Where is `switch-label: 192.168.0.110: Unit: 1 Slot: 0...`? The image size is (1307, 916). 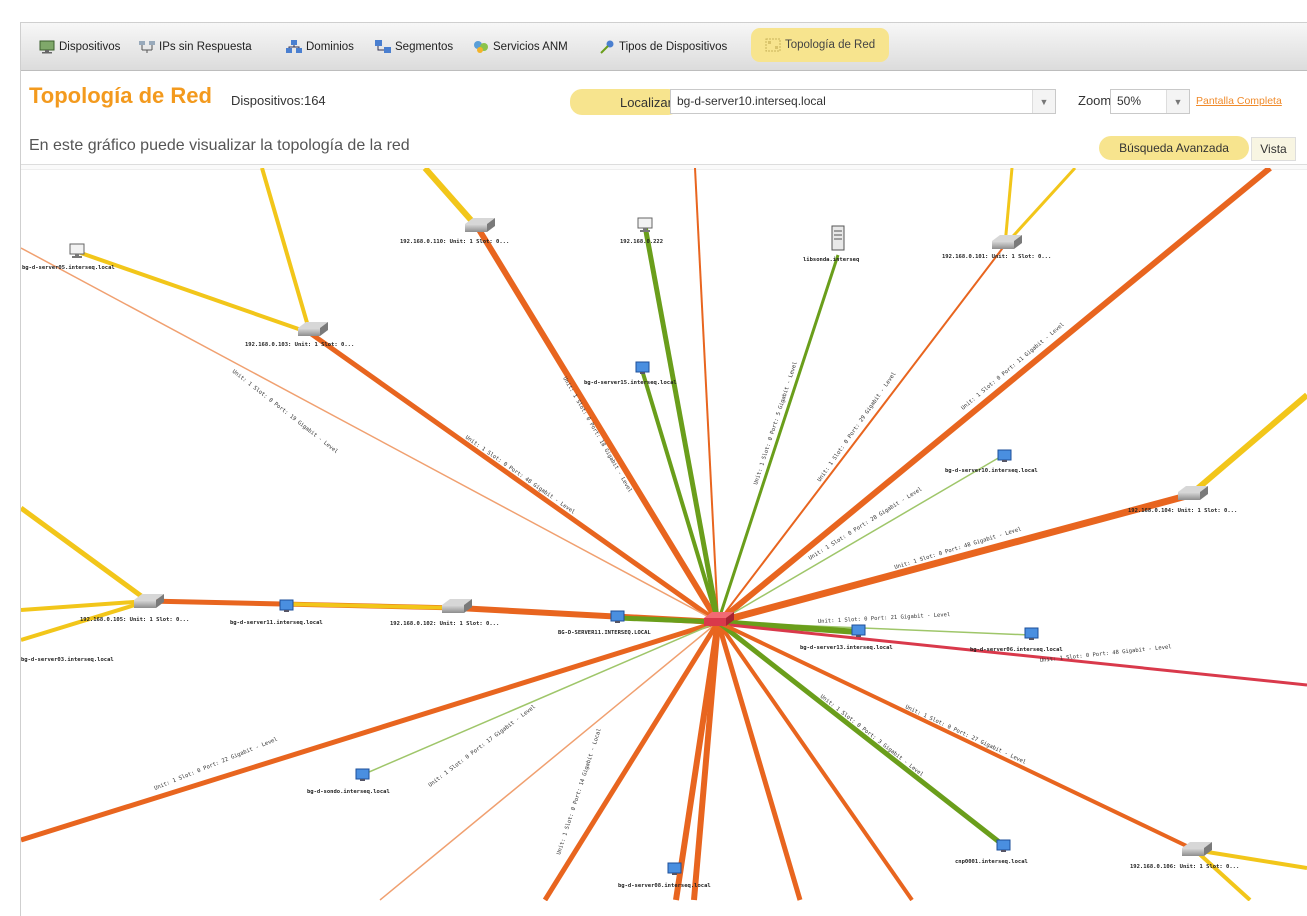 switch-label: 192.168.0.110: Unit: 1 Slot: 0... is located at coordinates (454, 242).